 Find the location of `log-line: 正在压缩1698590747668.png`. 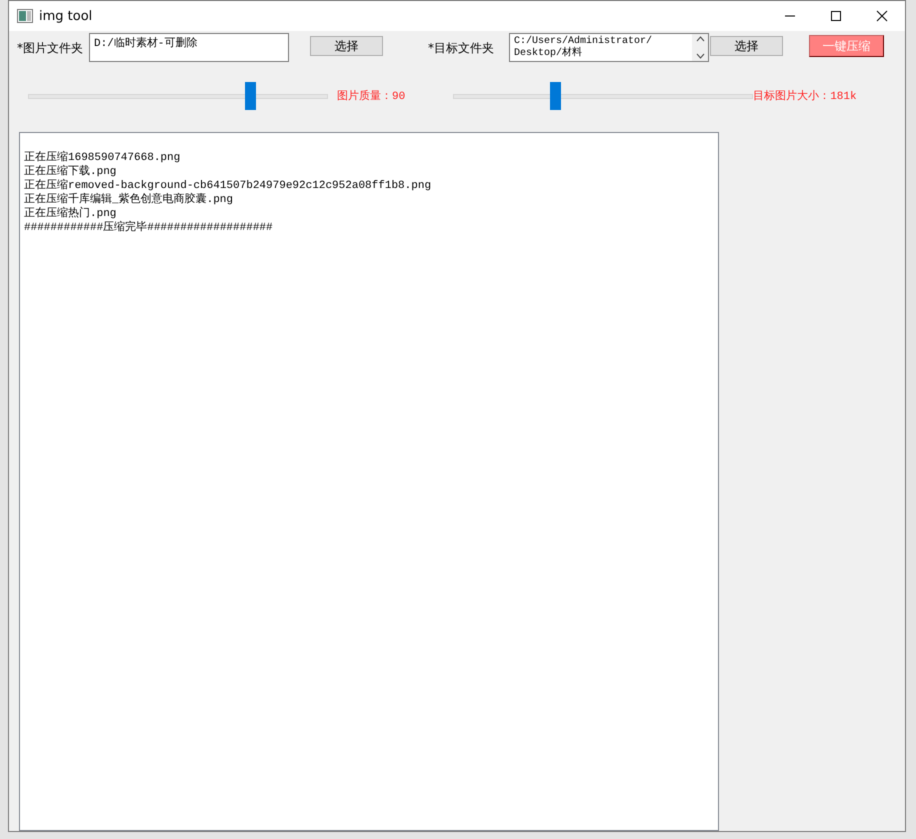

log-line: 正在压缩1698590747668.png is located at coordinates (103, 157).